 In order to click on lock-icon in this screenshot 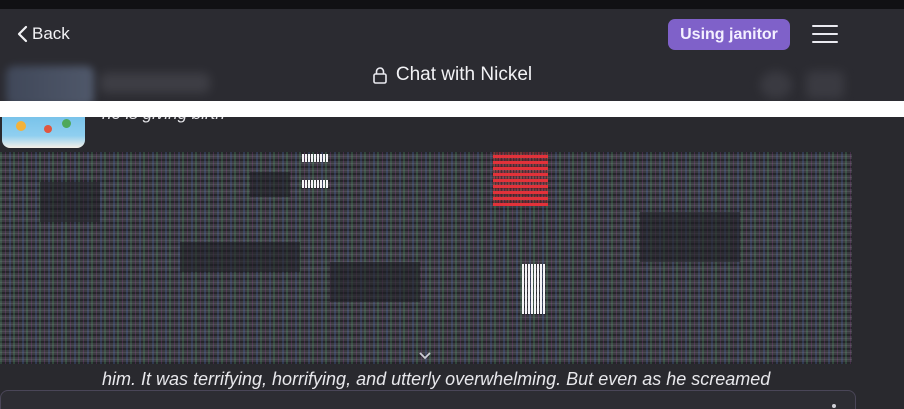, I will do `click(380, 75)`.